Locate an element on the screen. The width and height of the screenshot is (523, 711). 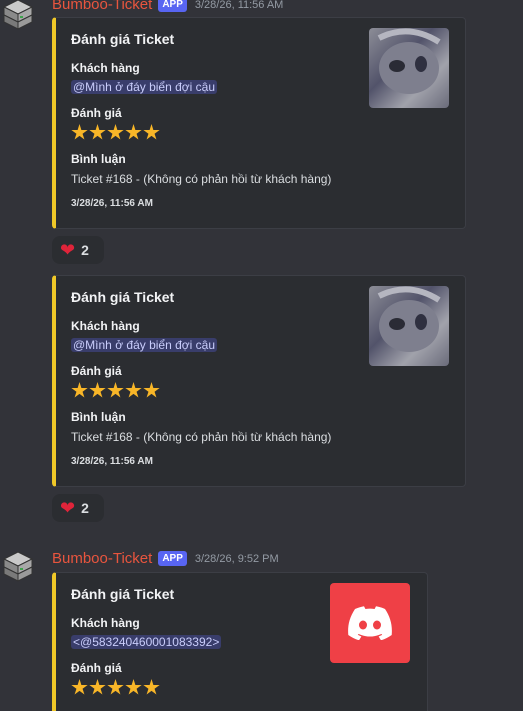
timestamp: 3/28/26, 9:52 PM is located at coordinates (236, 558).